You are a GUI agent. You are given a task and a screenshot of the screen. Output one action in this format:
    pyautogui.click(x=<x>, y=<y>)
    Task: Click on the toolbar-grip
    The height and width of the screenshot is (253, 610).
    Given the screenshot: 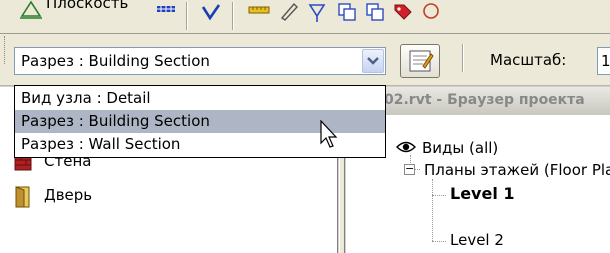 What is the action you would take?
    pyautogui.click(x=6, y=50)
    